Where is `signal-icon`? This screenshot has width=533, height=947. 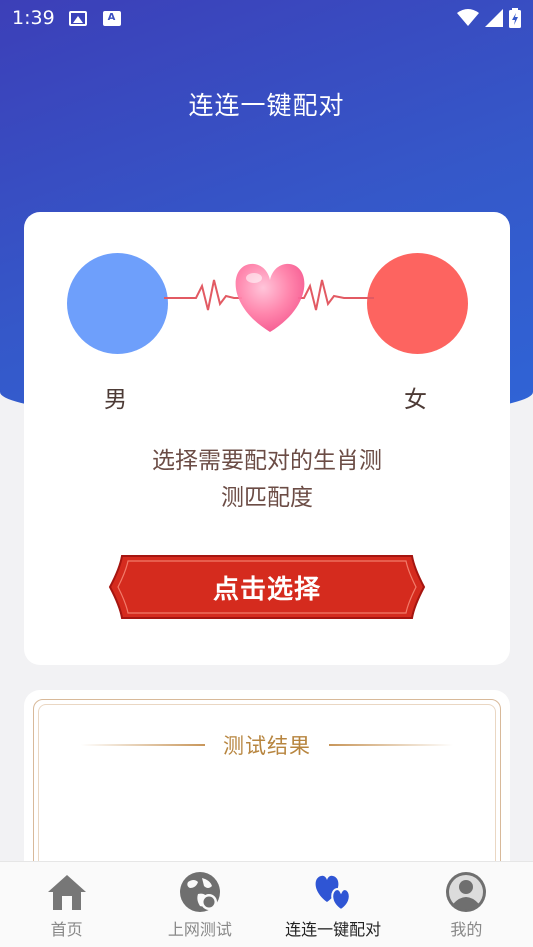 signal-icon is located at coordinates (494, 18).